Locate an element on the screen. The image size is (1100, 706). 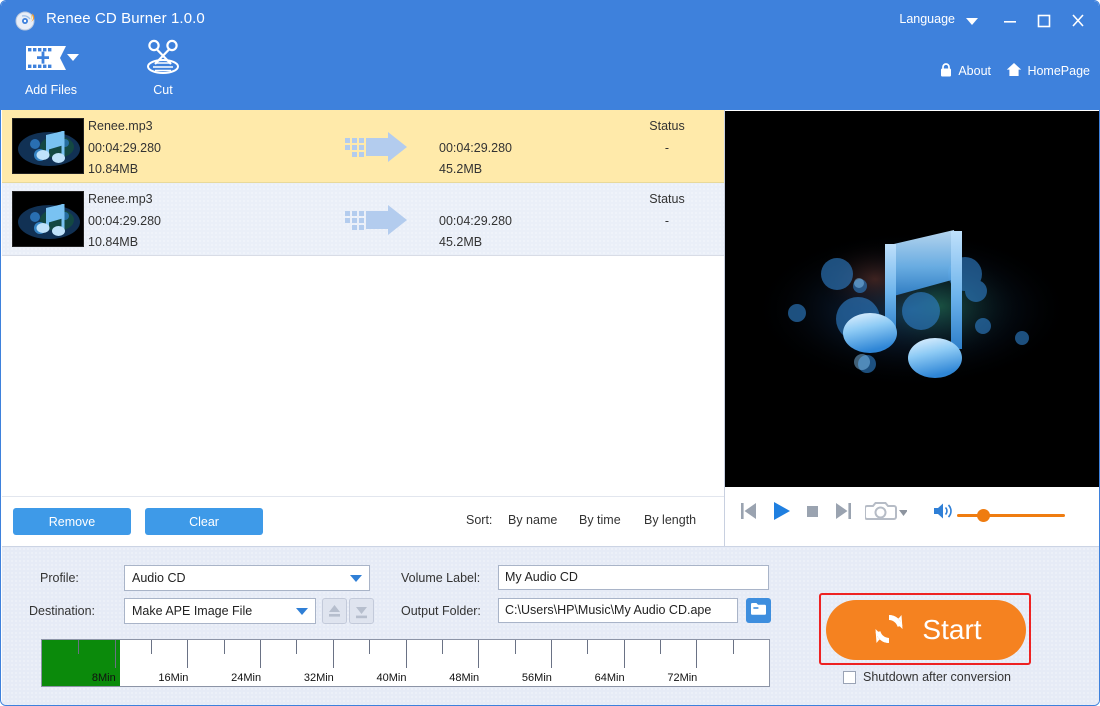
skip-previous-icon is located at coordinates (747, 513).